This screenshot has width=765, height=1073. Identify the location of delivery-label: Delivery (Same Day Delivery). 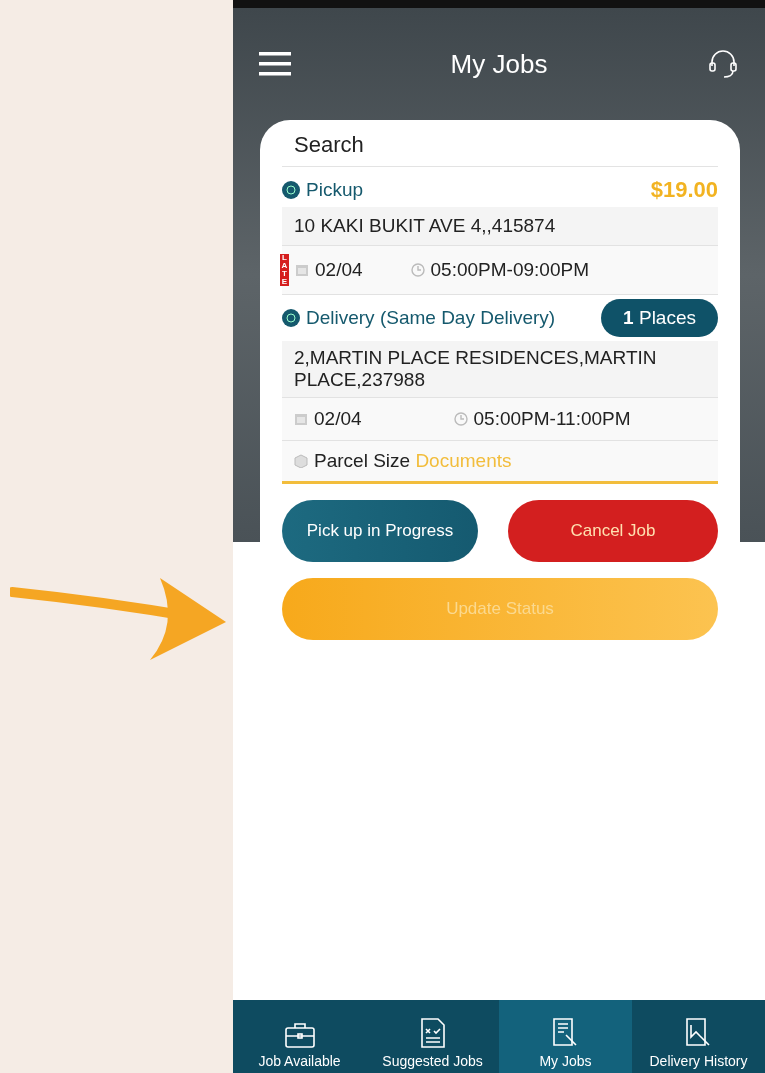
(431, 318).